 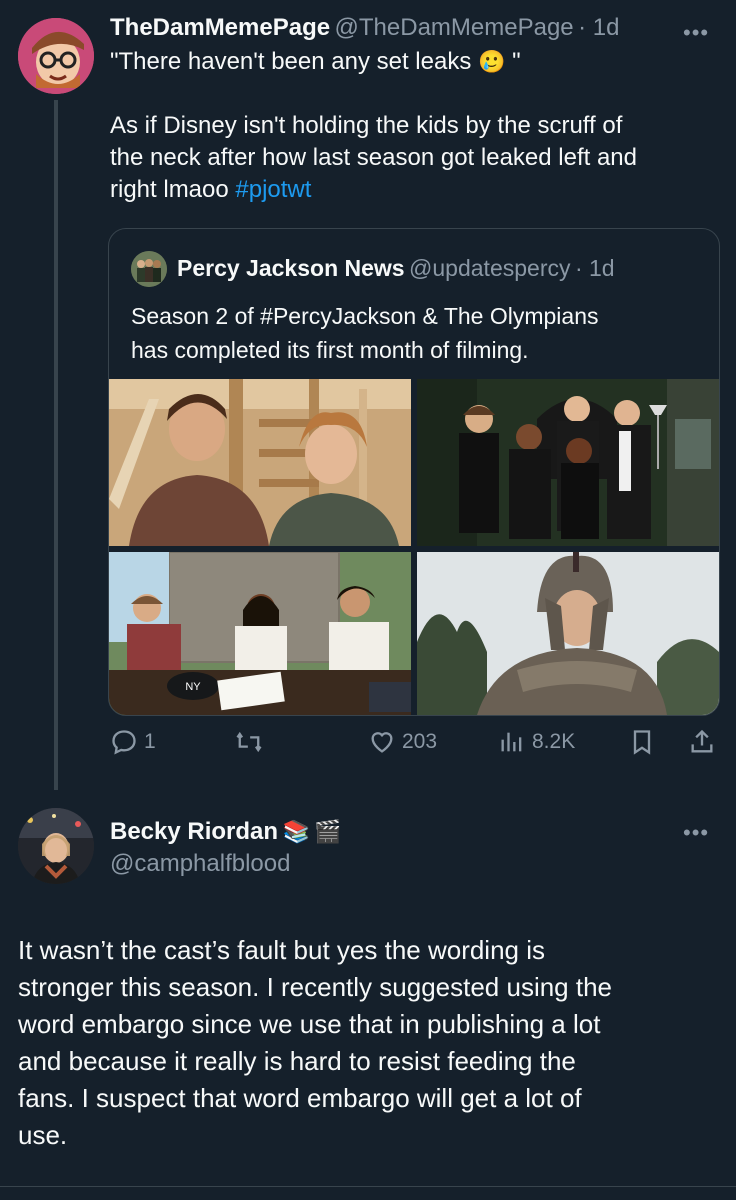 I want to click on author-handle: @TheDamMemePage, so click(x=454, y=27).